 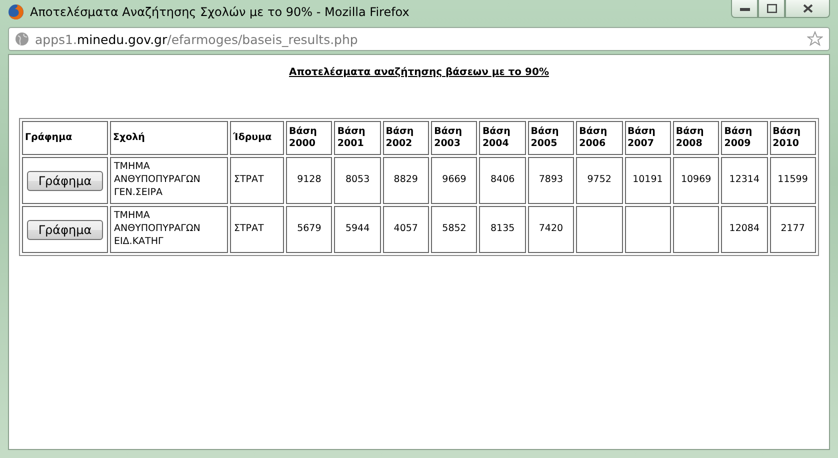 What do you see at coordinates (647, 180) in the screenshot?
I see `table-cell: 10191` at bounding box center [647, 180].